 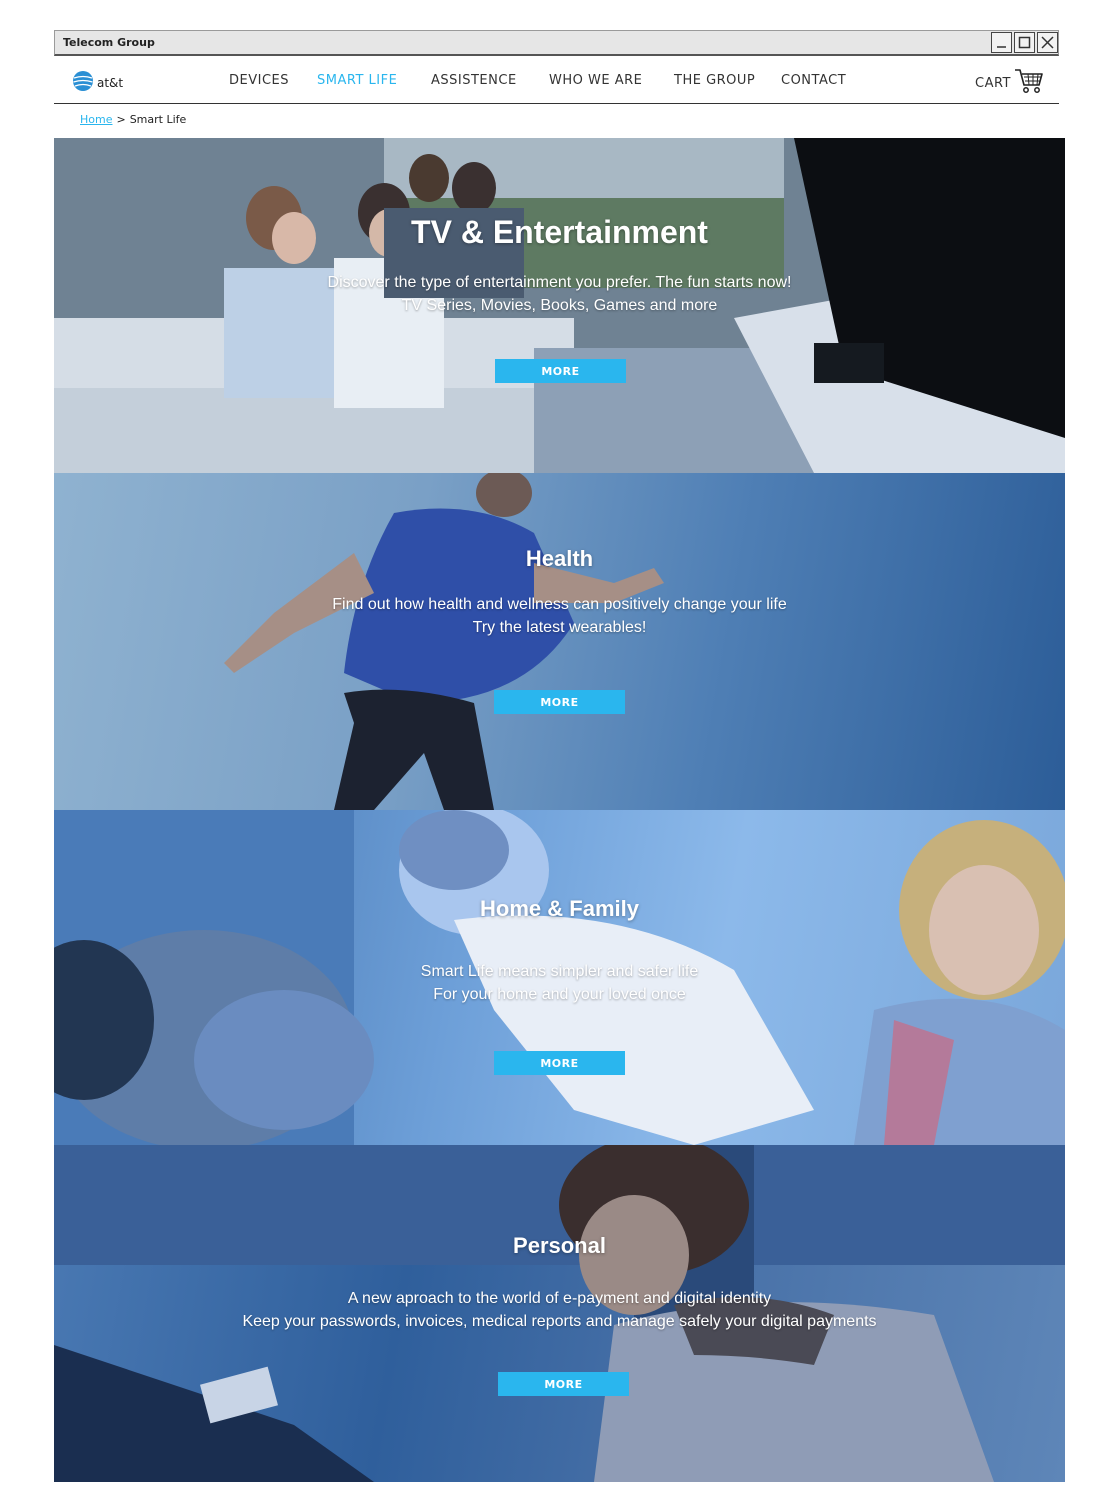 I want to click on nav-item-the-group: THE GROUP, so click(x=714, y=80).